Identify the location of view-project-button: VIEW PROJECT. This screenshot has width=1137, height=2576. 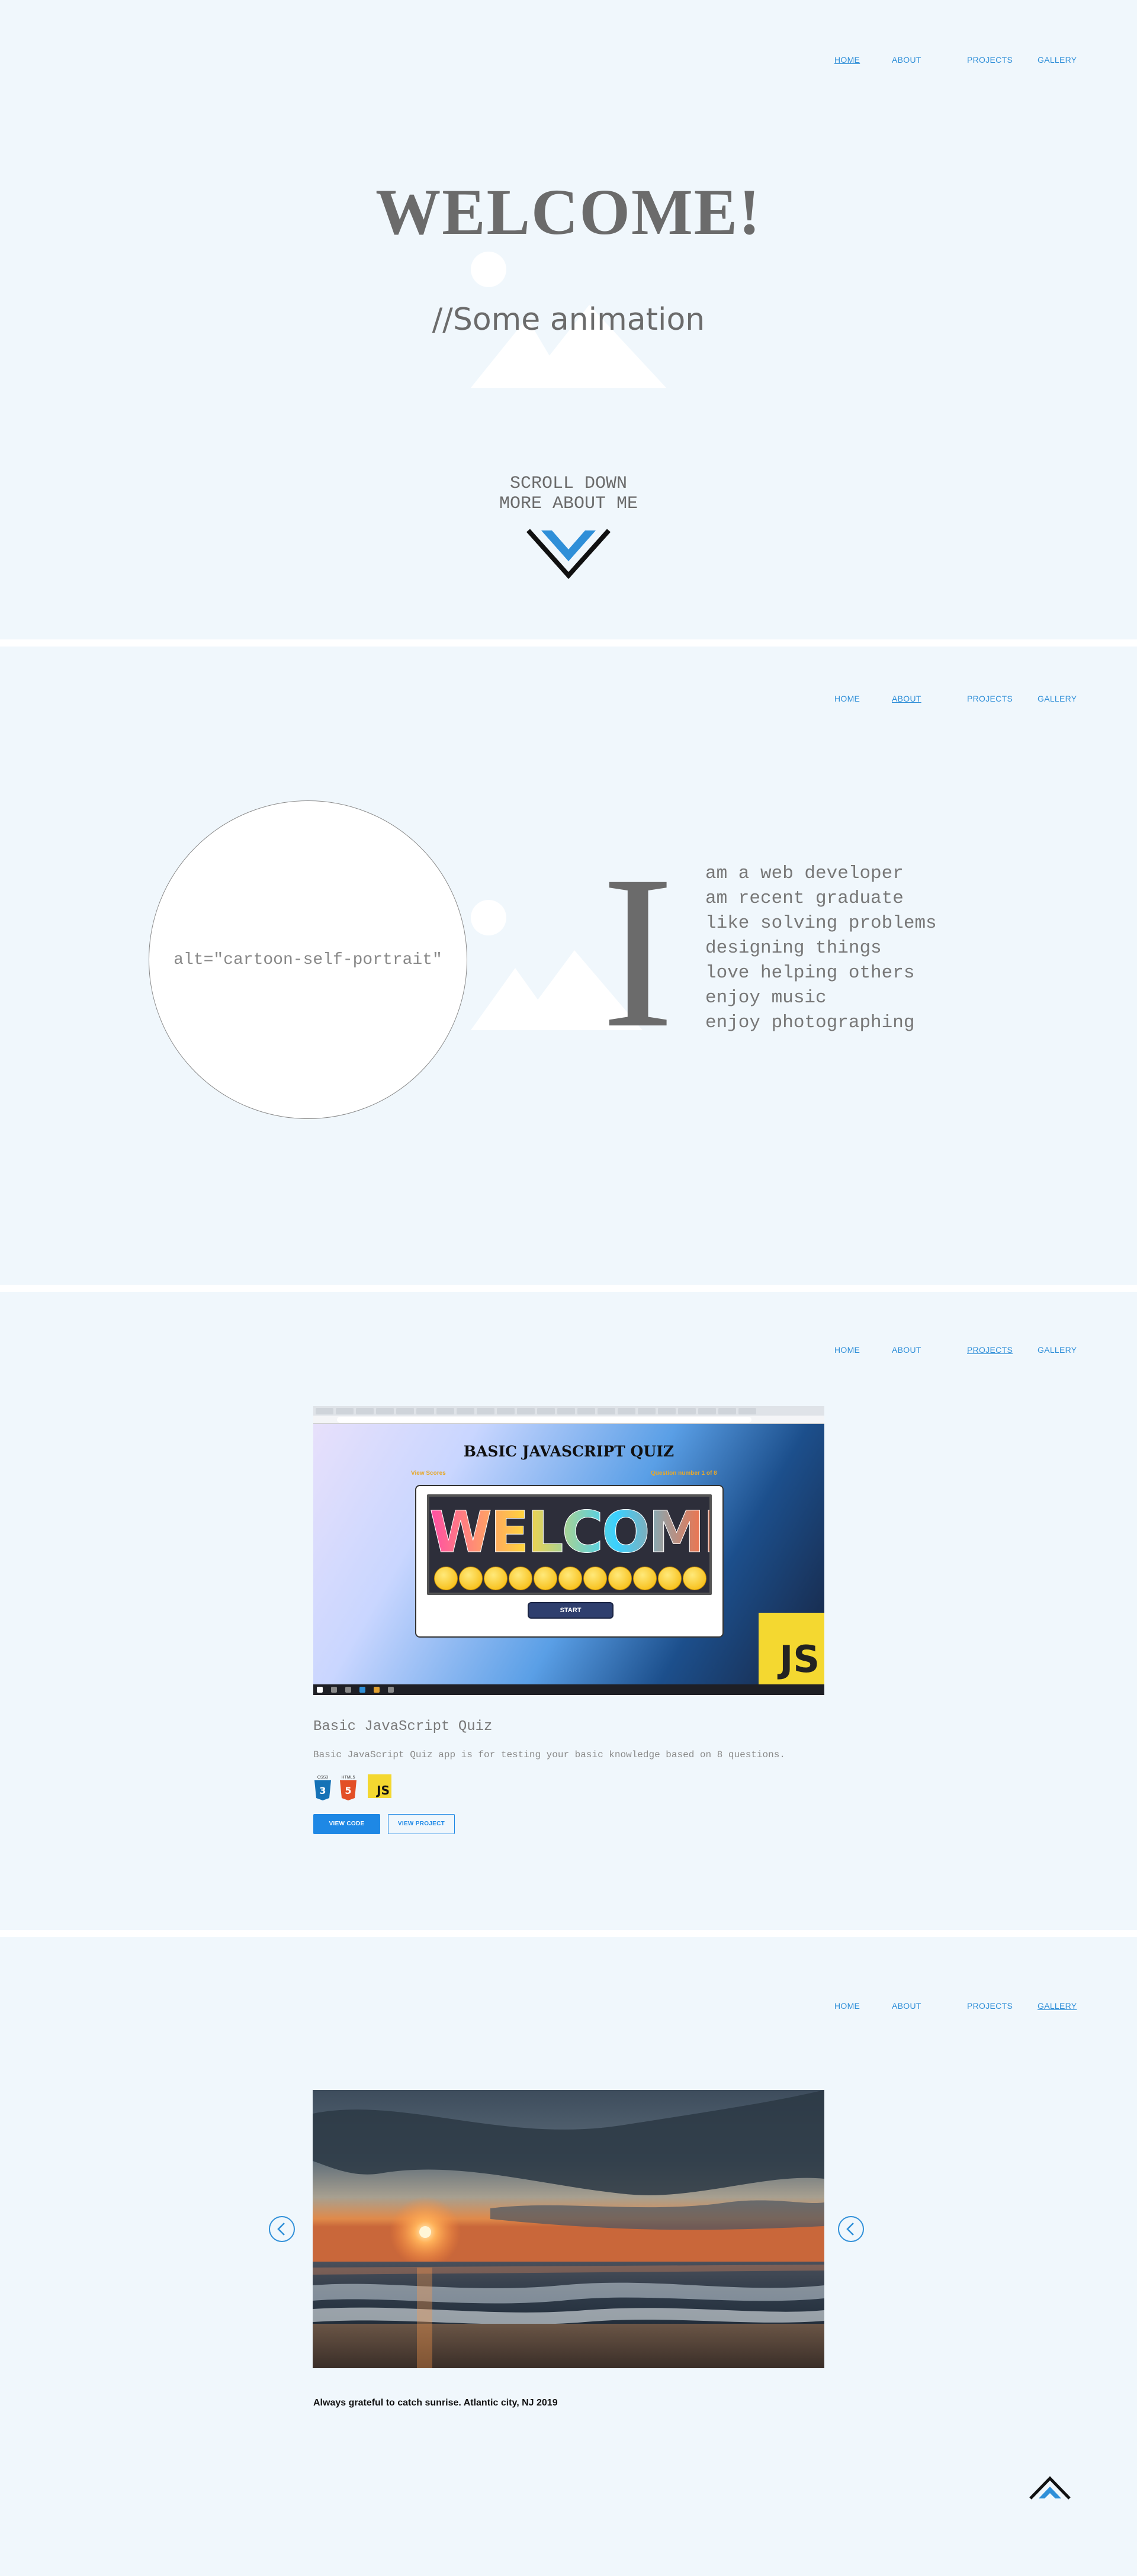
(421, 1824).